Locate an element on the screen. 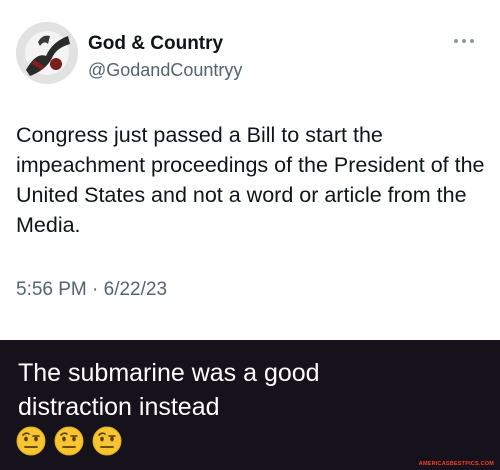  avatar is located at coordinates (47, 53).